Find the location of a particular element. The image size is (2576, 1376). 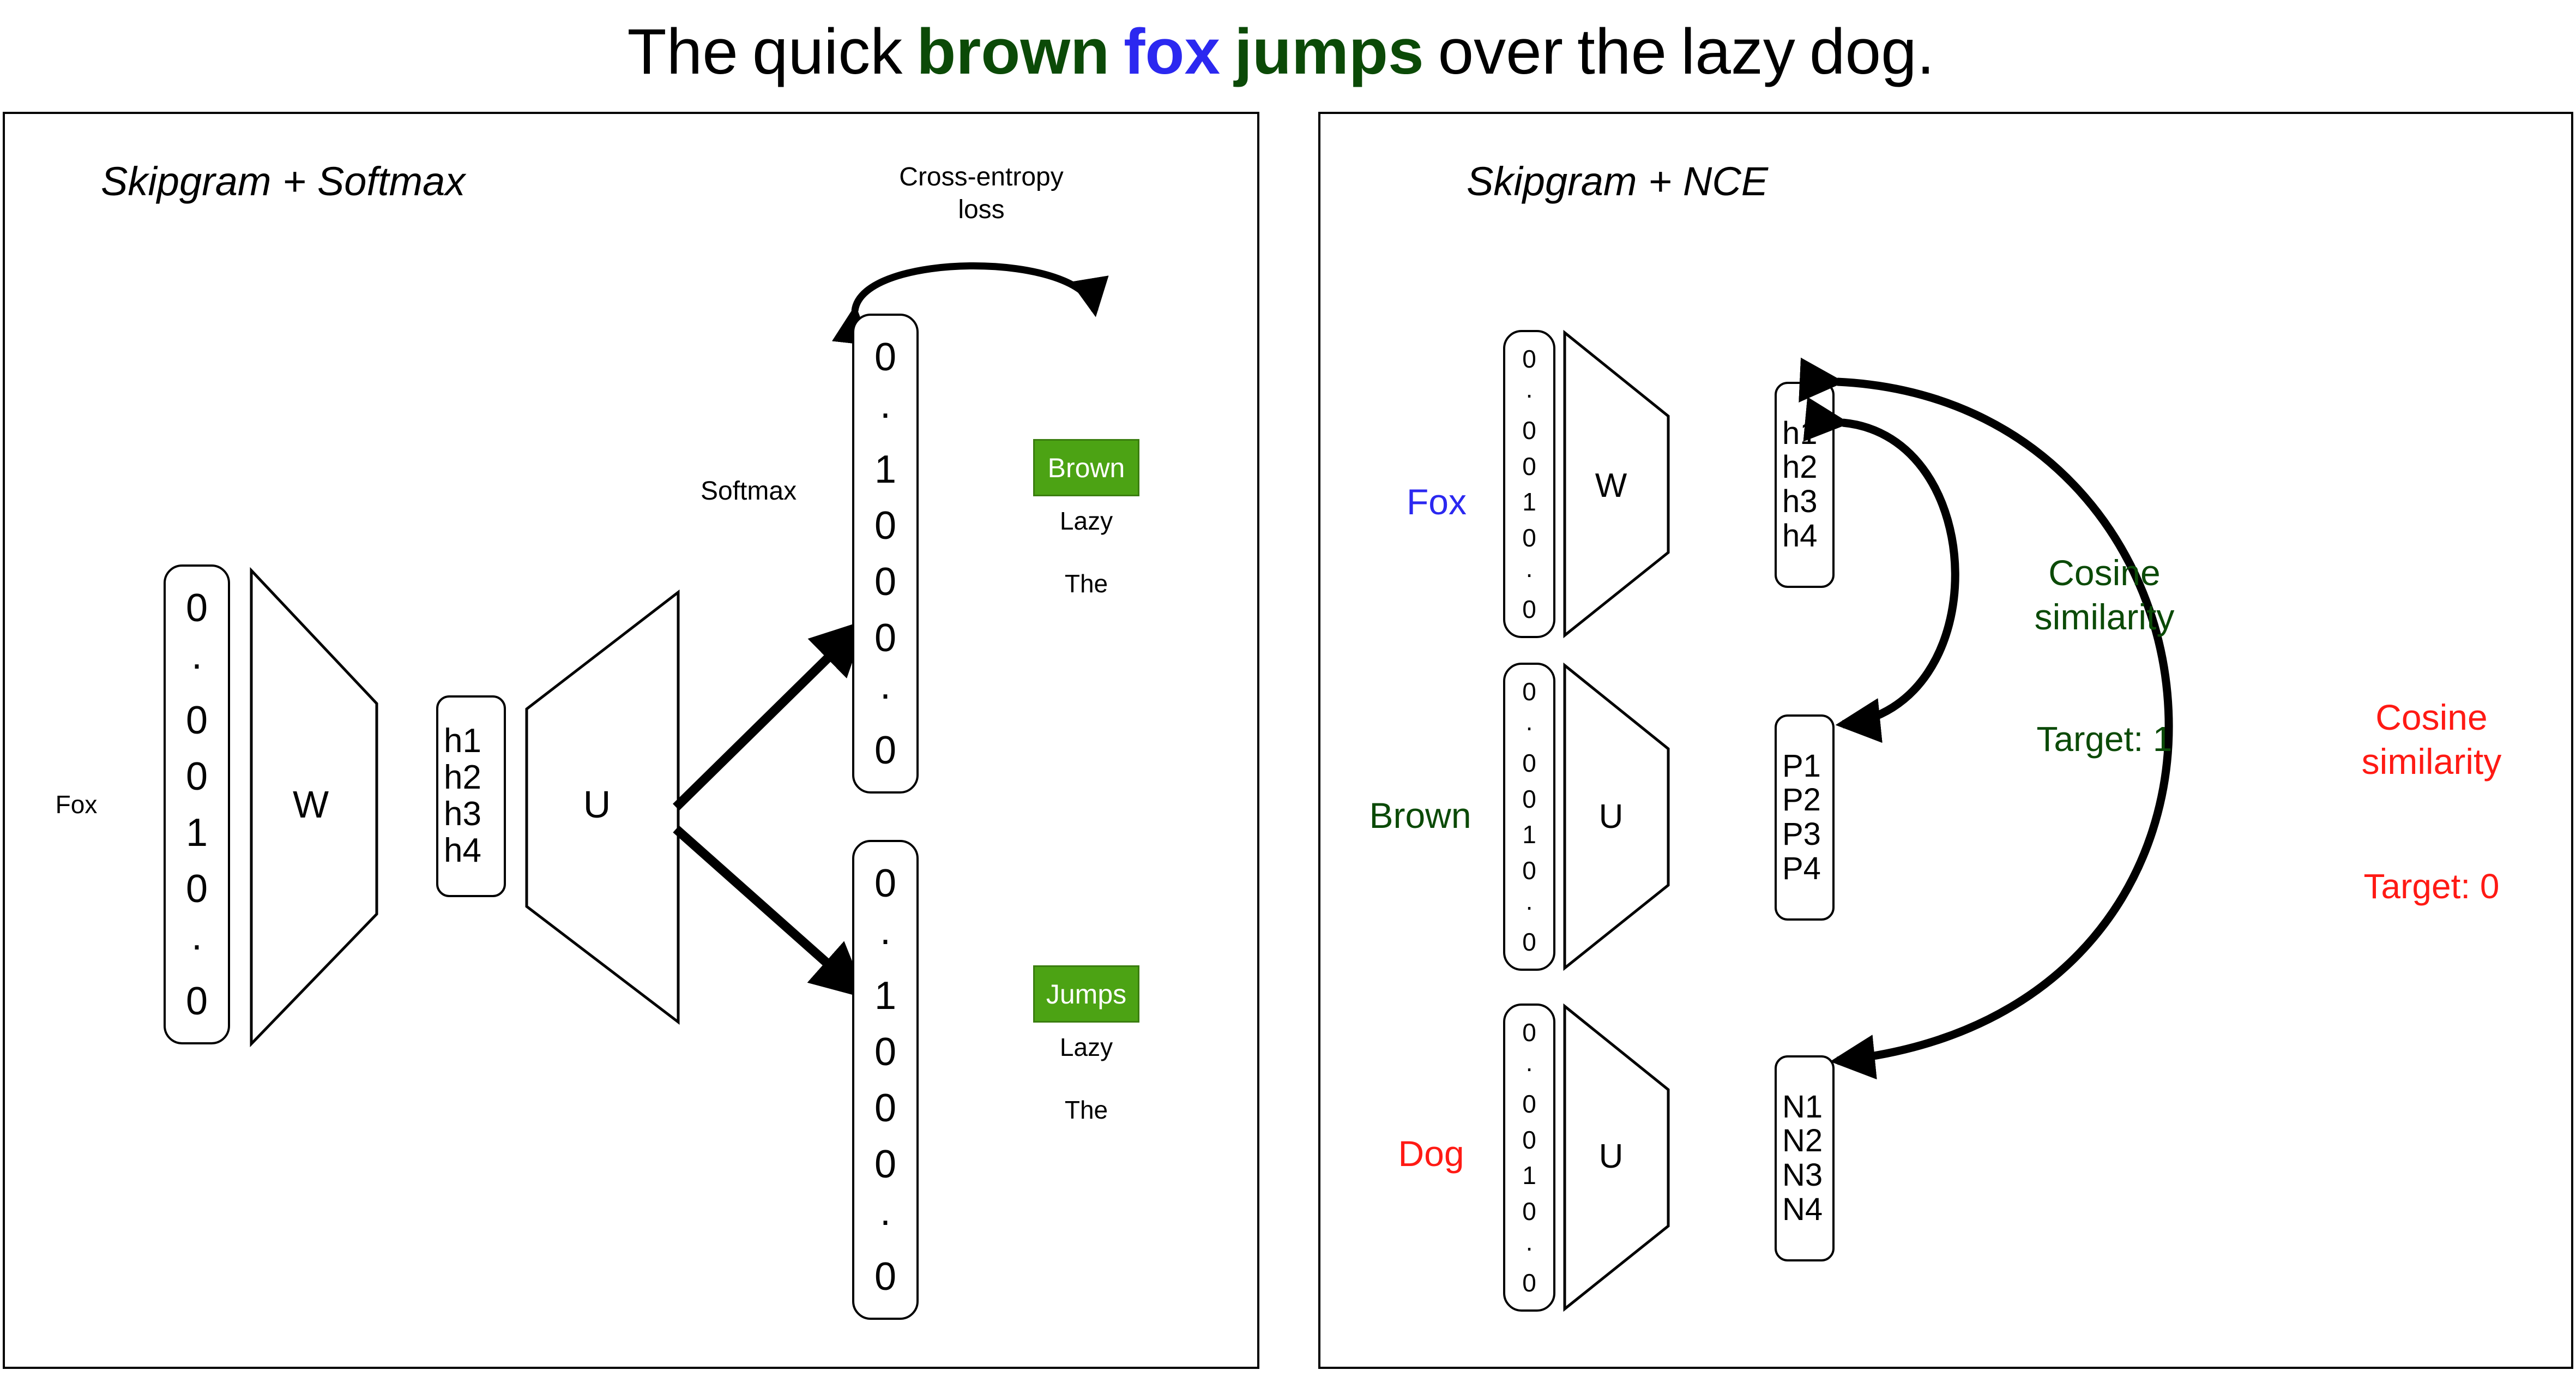

left-loss-label: Cross-entropy loss is located at coordinates (981, 193).